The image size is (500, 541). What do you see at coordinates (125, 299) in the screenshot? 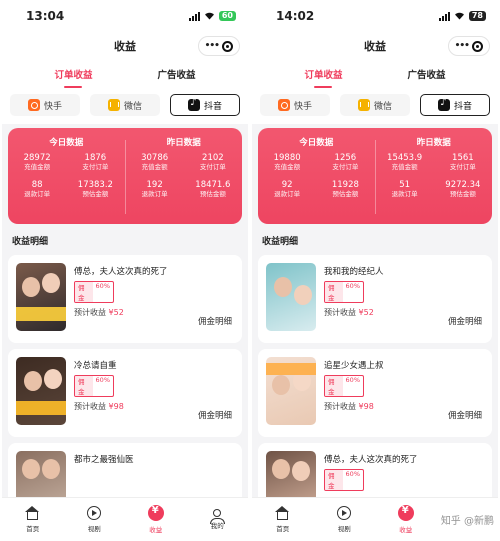
I see `list-item: 傅总，夫人这次真的死了 佣金 60% 预计收益 ¥52 佣金明细` at bounding box center [125, 299].